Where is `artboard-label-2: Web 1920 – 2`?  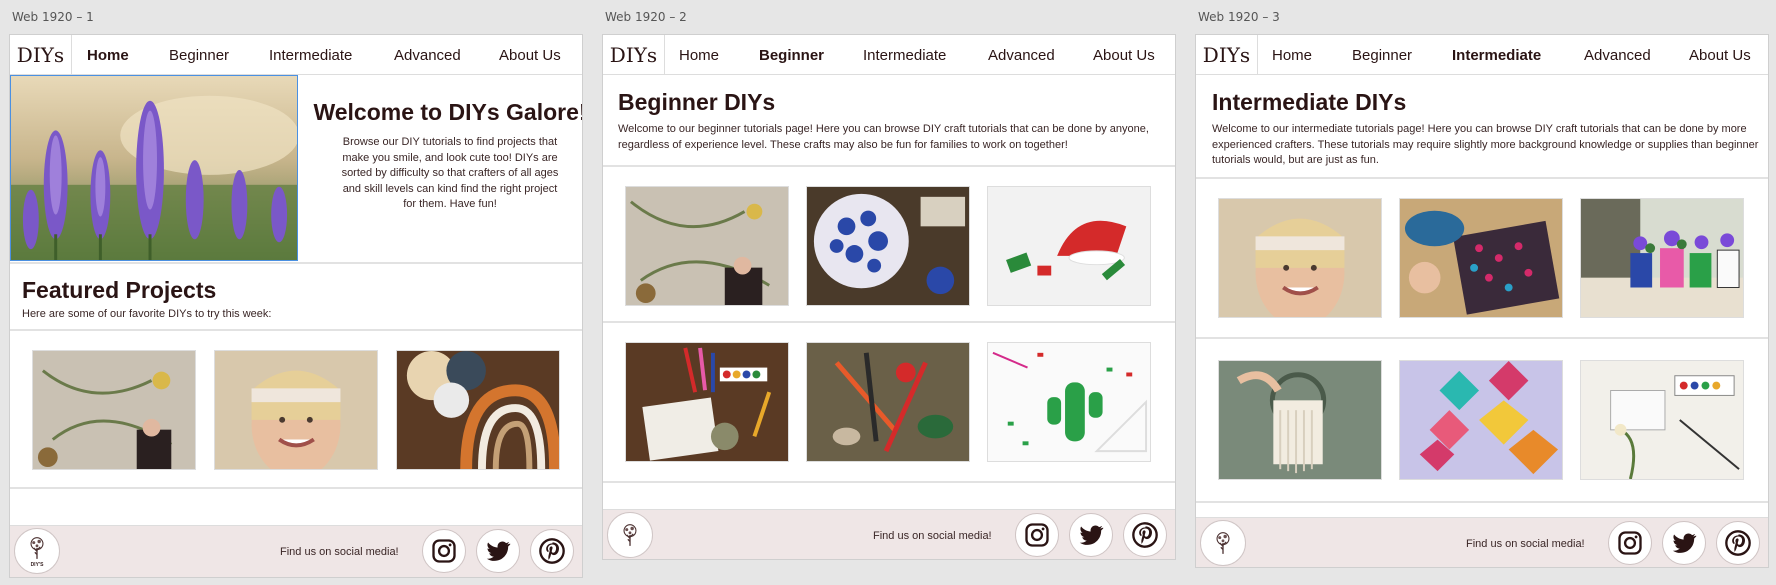
artboard-label-2: Web 1920 – 2 is located at coordinates (646, 17).